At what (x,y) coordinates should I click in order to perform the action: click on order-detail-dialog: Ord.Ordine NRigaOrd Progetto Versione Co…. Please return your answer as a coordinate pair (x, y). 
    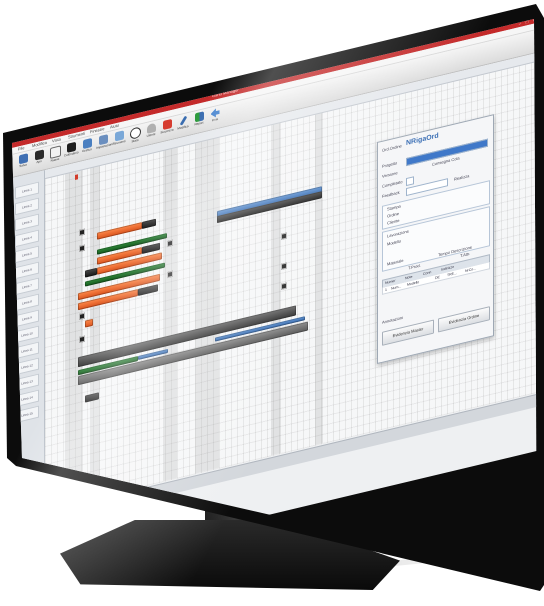
    Looking at the image, I should click on (435, 239).